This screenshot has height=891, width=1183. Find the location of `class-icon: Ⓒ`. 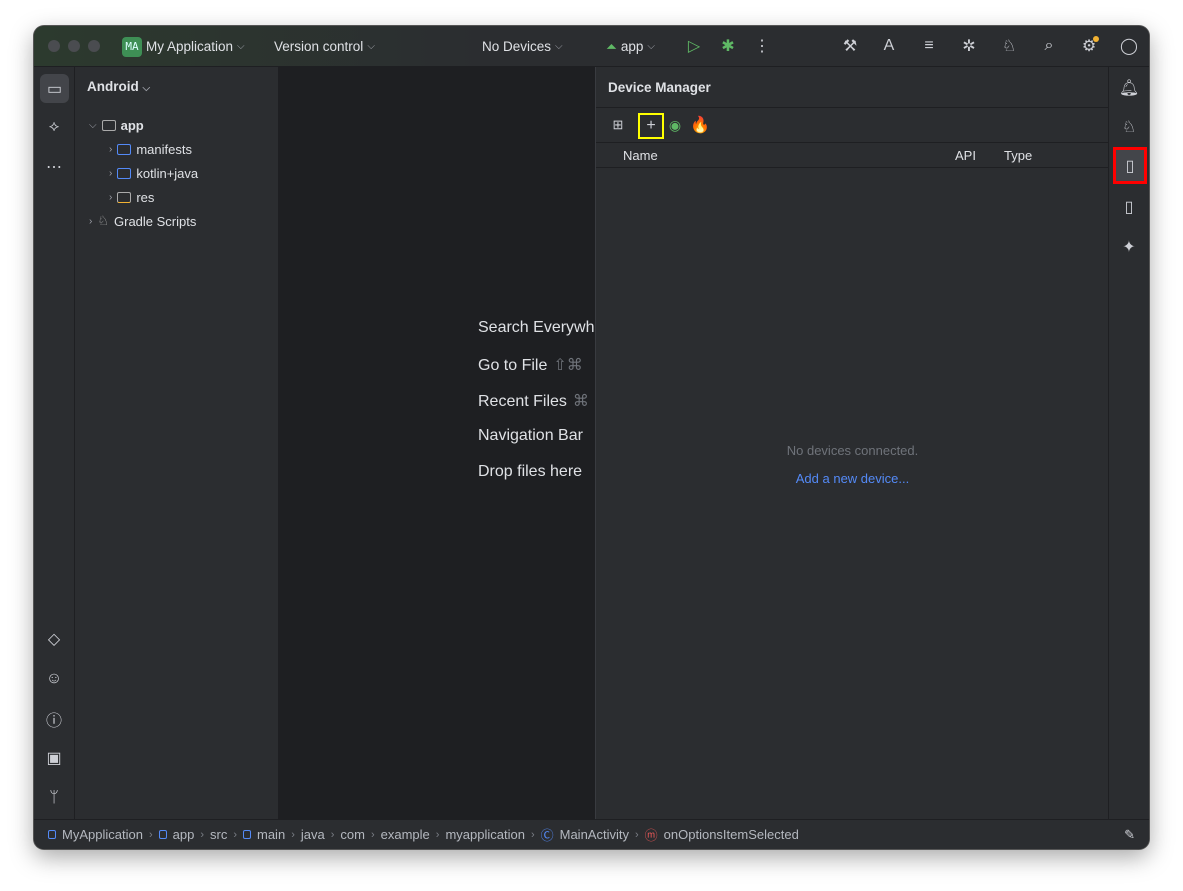

class-icon: Ⓒ is located at coordinates (547, 835).